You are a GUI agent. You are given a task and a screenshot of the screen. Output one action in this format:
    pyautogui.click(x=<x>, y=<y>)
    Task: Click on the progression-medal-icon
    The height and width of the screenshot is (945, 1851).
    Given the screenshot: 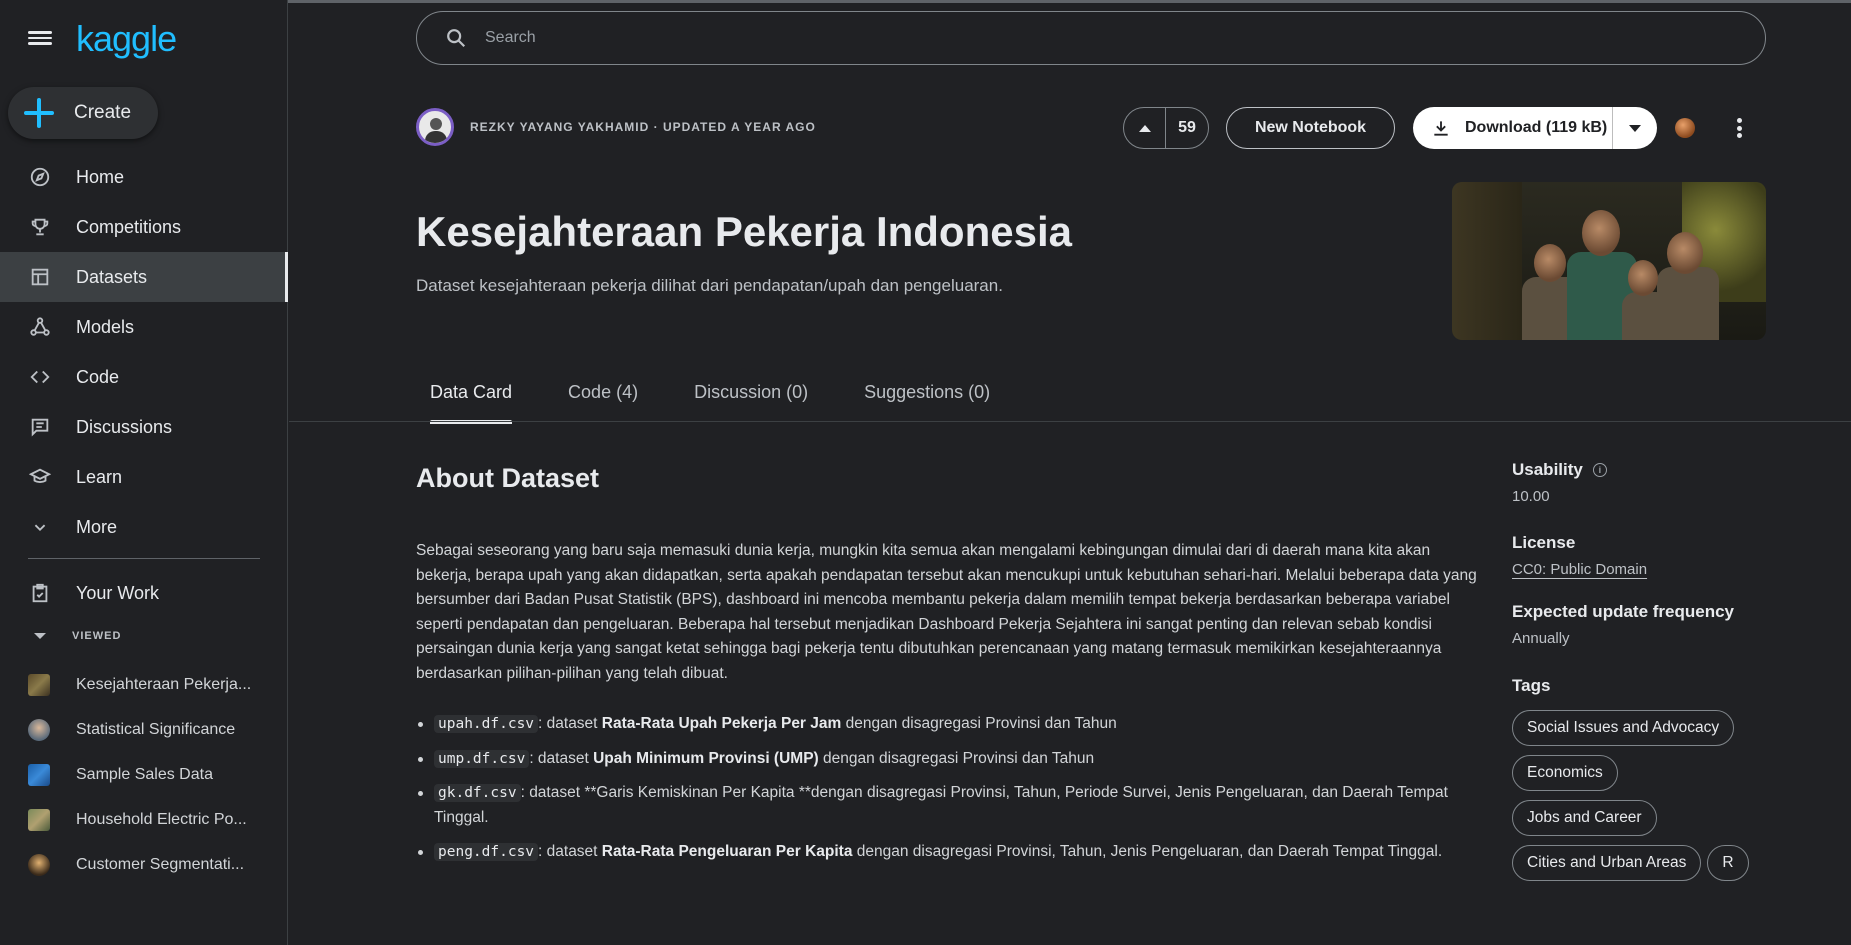 What is the action you would take?
    pyautogui.click(x=1685, y=128)
    